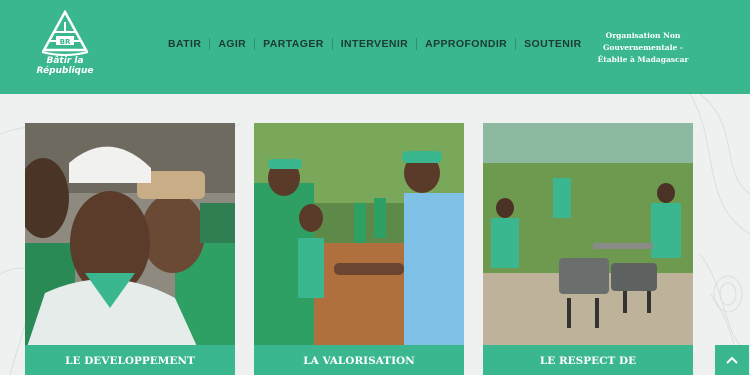 The width and height of the screenshot is (750, 375). What do you see at coordinates (359, 360) in the screenshot?
I see `card-caption: LA VALORISATION` at bounding box center [359, 360].